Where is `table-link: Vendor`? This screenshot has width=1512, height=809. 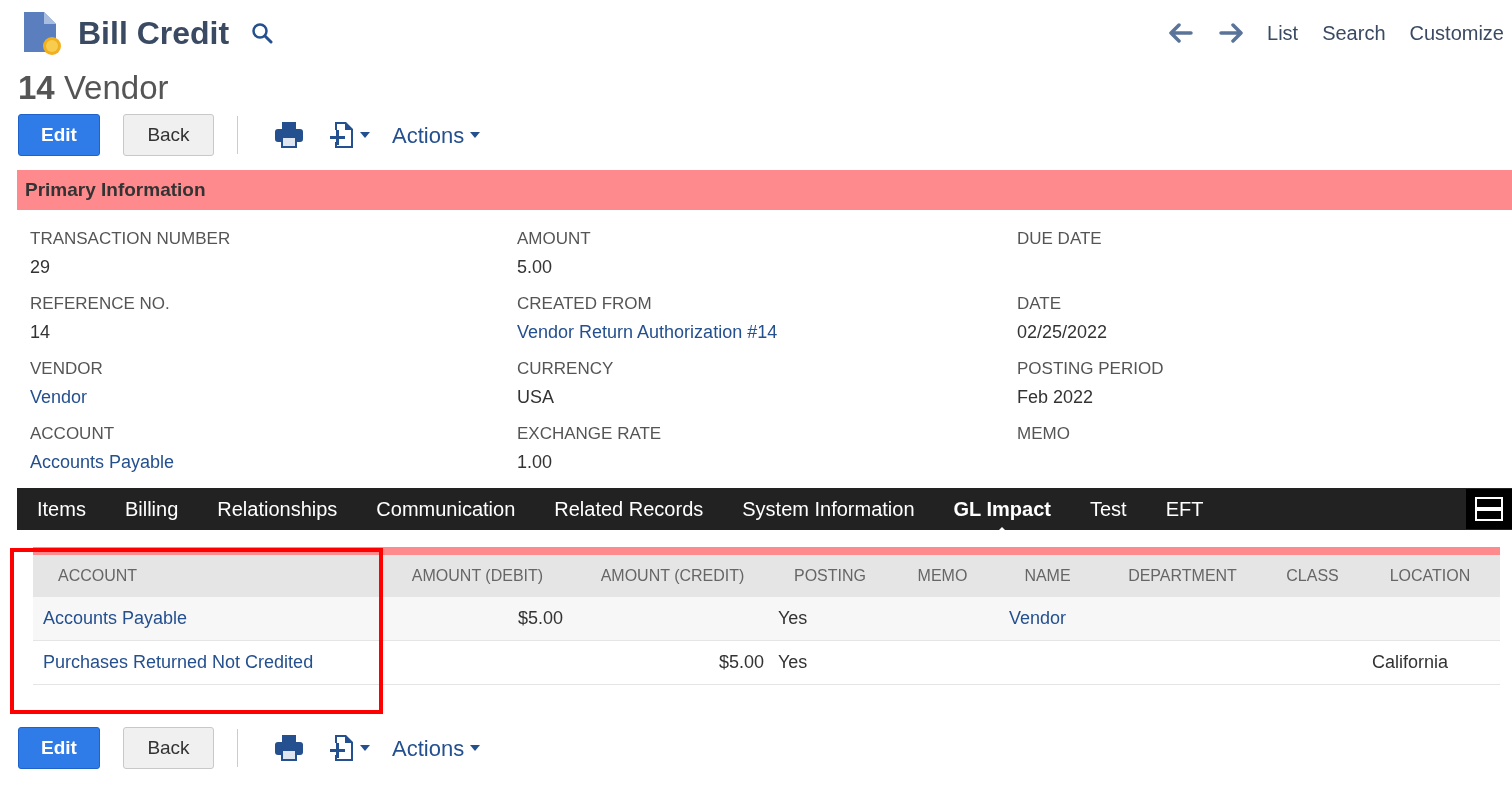 table-link: Vendor is located at coordinates (1038, 618).